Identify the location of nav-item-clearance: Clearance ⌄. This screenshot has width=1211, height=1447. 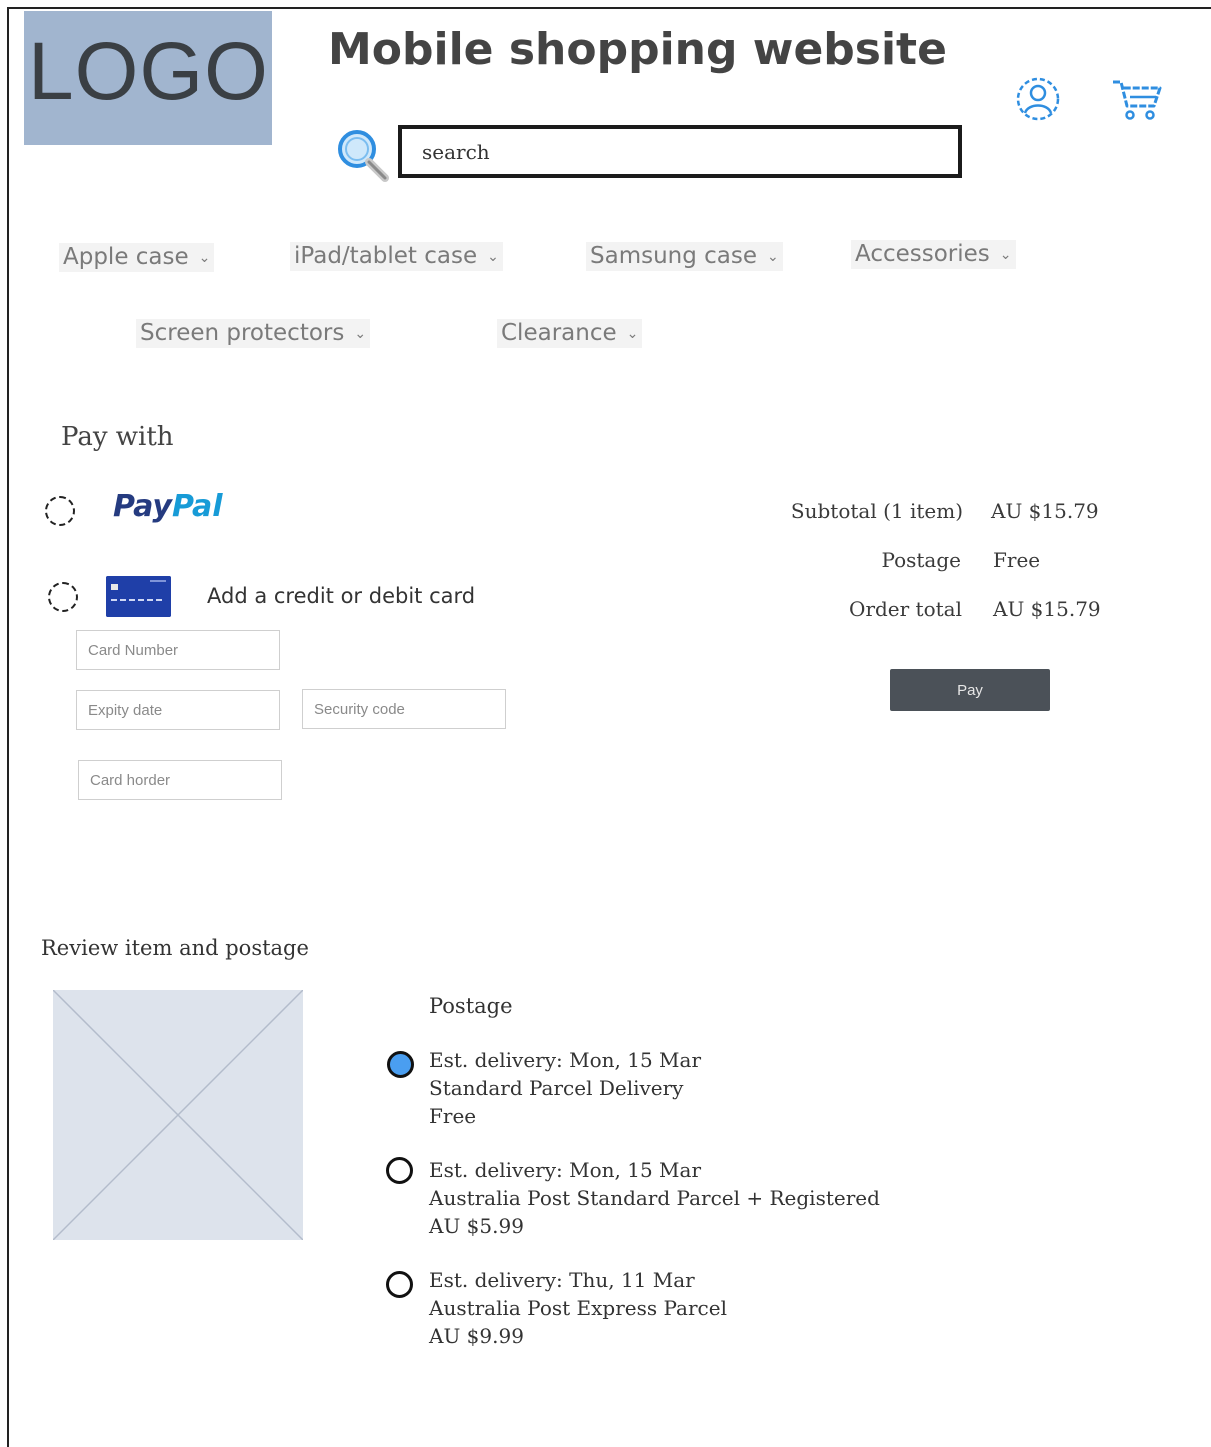
(570, 333).